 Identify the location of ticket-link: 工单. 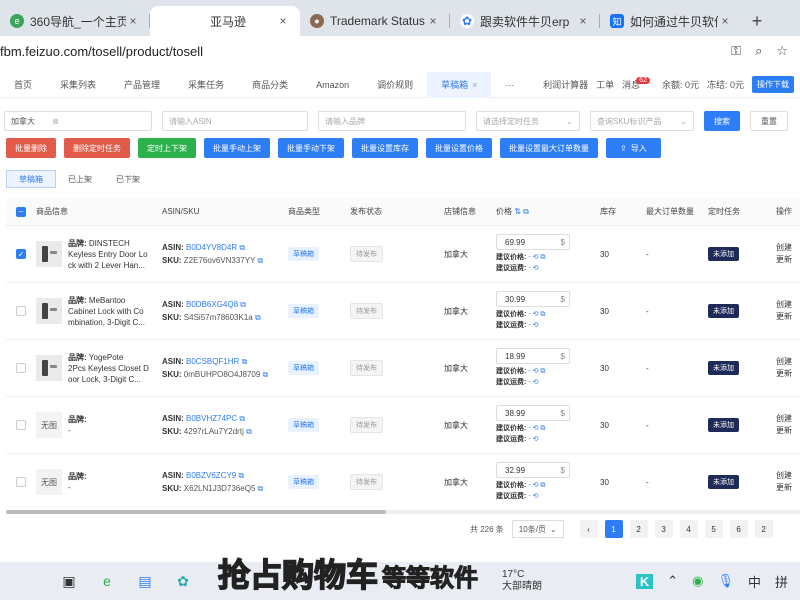
(605, 84).